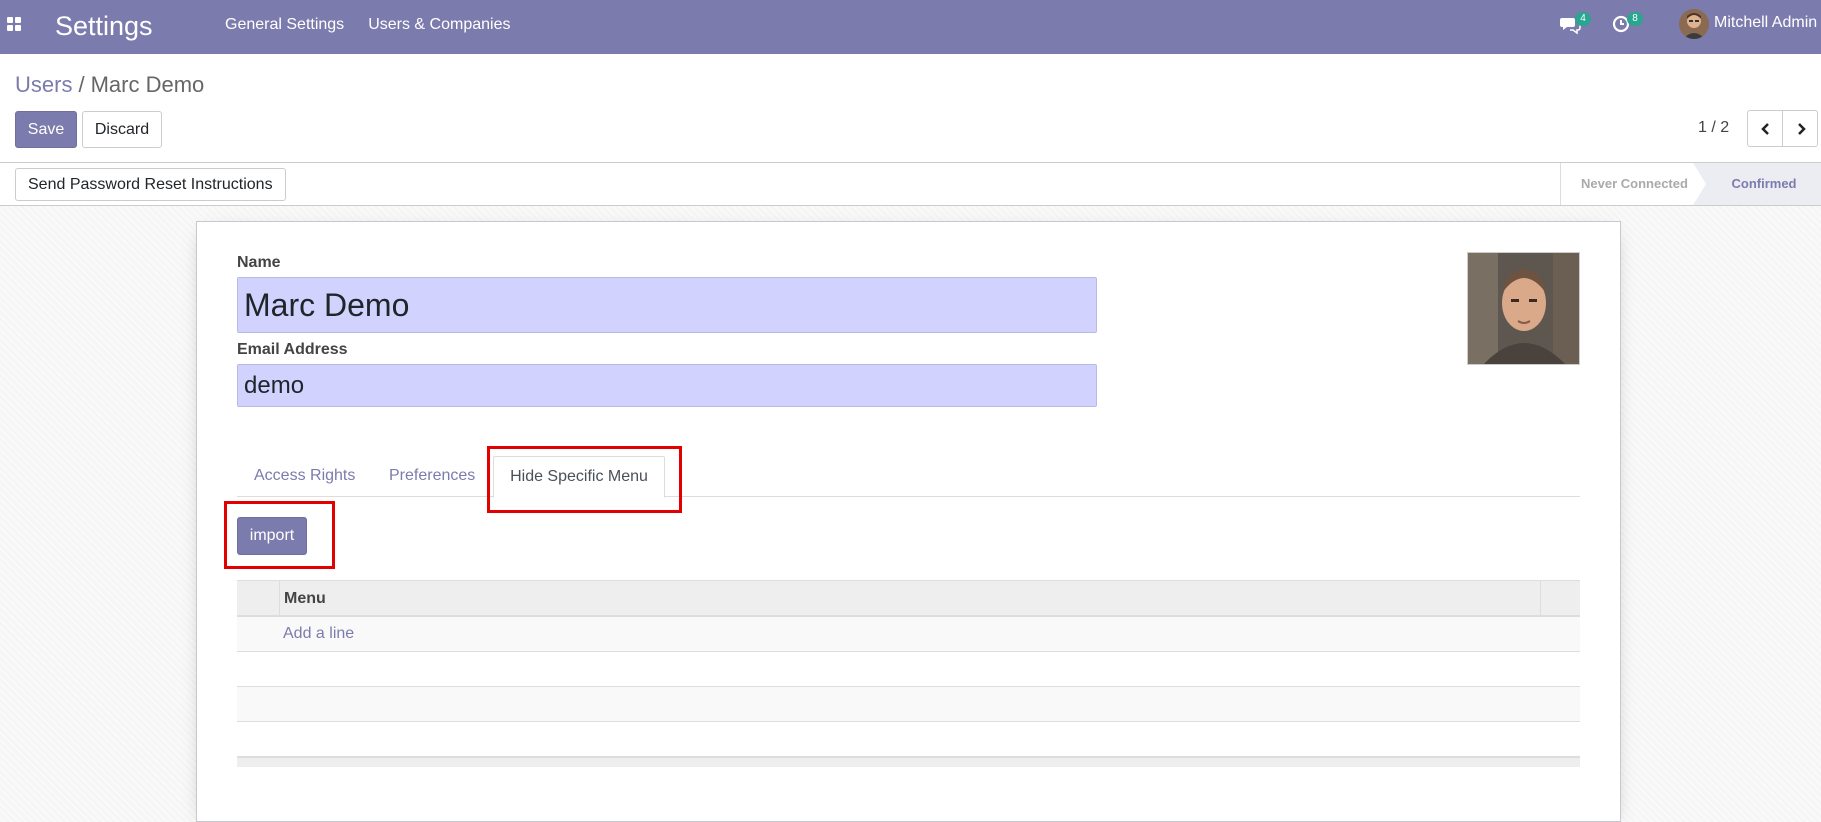  What do you see at coordinates (46, 129) in the screenshot?
I see `save-button: Save` at bounding box center [46, 129].